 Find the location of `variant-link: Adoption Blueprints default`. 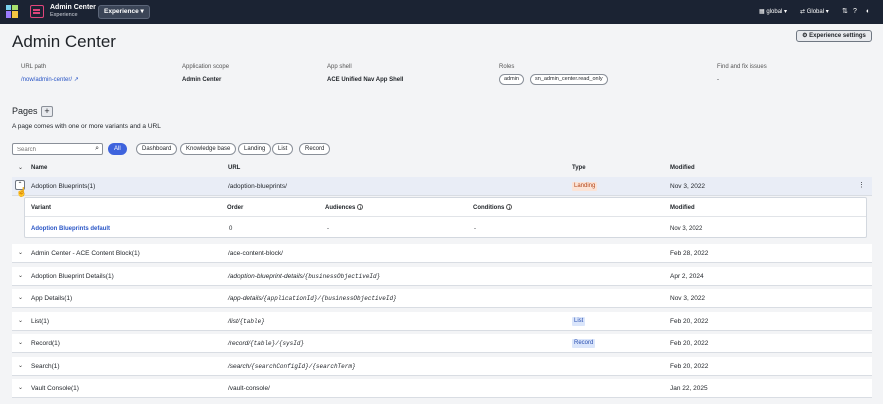

variant-link: Adoption Blueprints default is located at coordinates (70, 229).